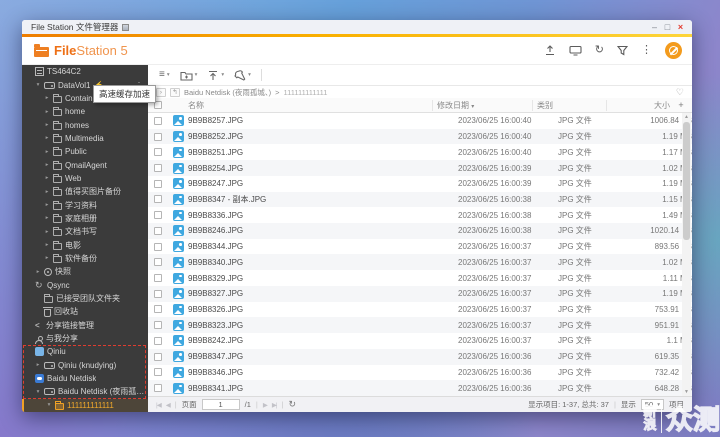 The image size is (720, 437). What do you see at coordinates (680, 92) in the screenshot?
I see `favorite-heart-icon: ♡` at bounding box center [680, 92].